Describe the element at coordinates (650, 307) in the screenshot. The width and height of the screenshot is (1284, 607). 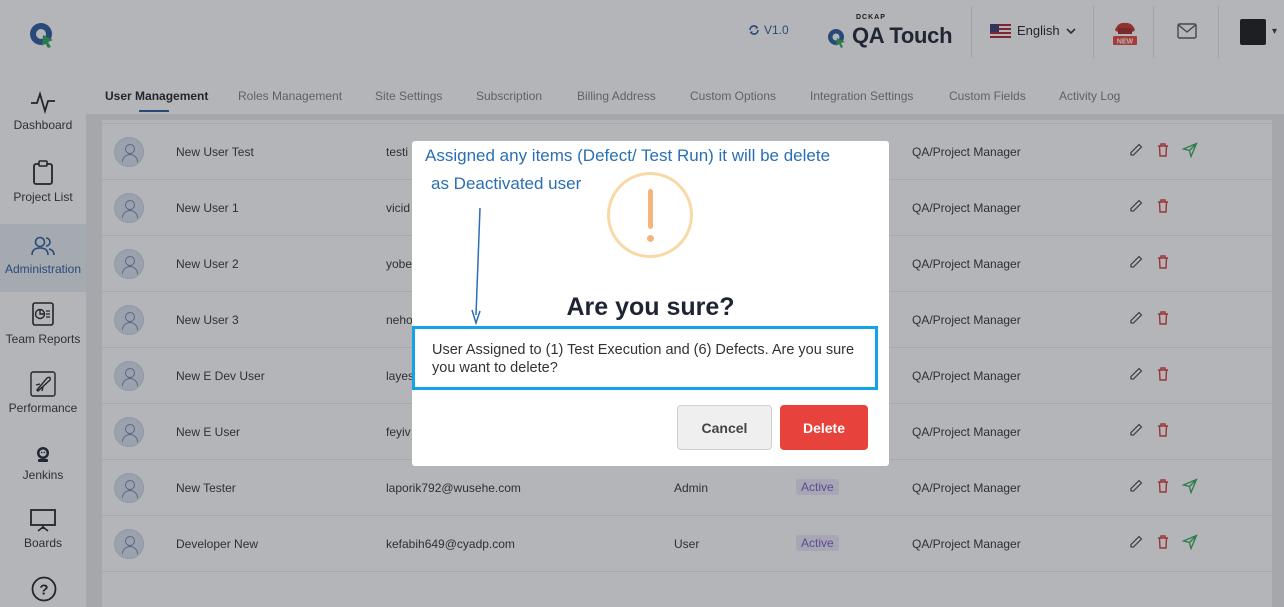
I see `dialog-title: Are you sure?` at that location.